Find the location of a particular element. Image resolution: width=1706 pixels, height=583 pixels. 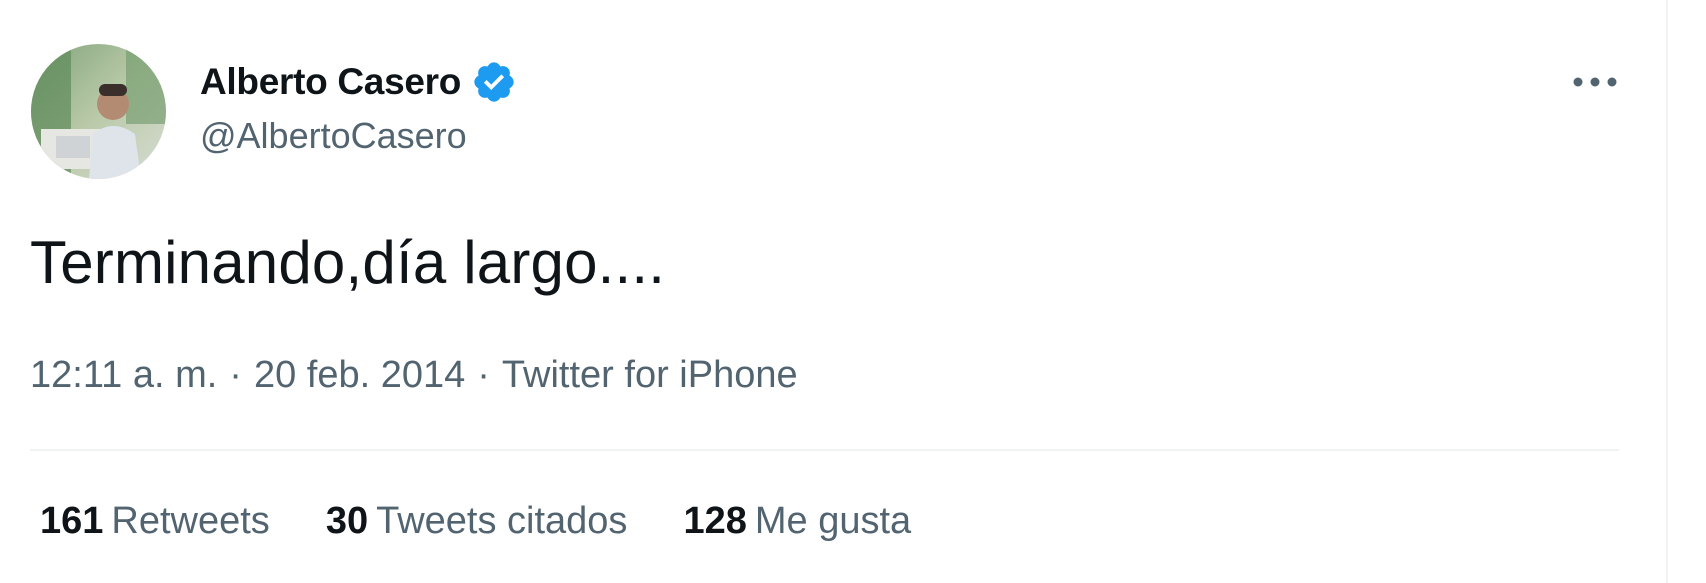

tweet-time: 12:11 a. m. is located at coordinates (123, 375).